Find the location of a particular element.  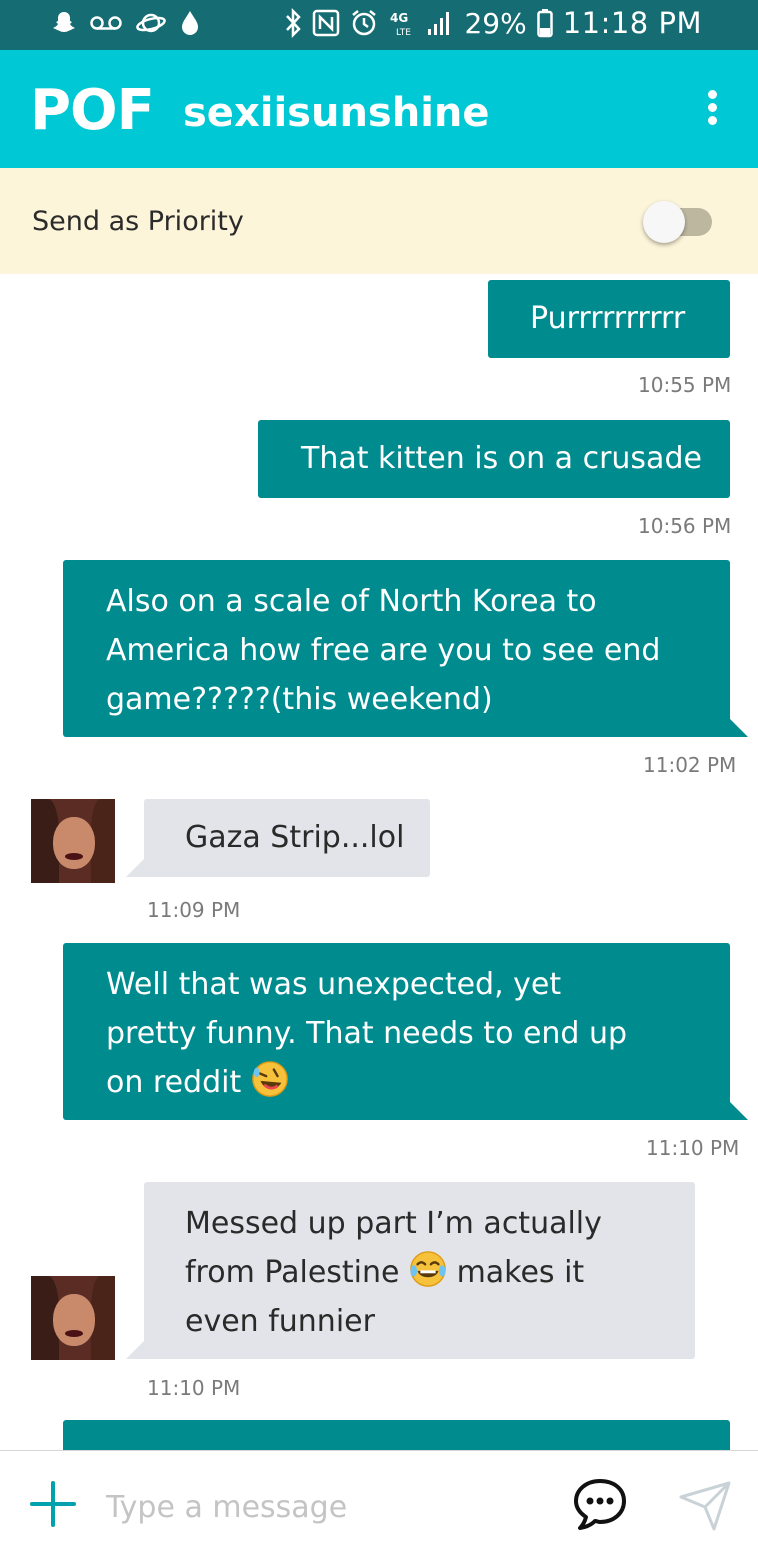

voicemail-icon is located at coordinates (106, 23).